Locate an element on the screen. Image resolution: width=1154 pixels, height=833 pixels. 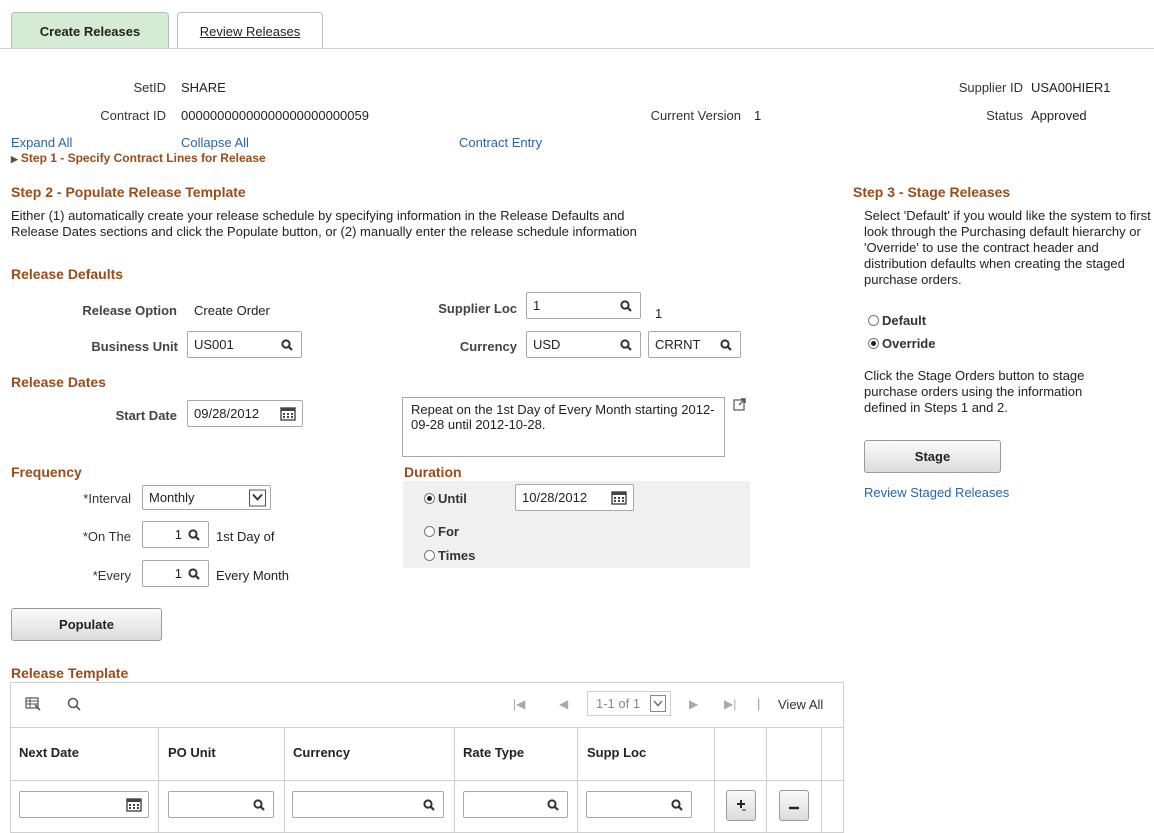
tab-create-releases-label: Create Releases is located at coordinates (90, 31).